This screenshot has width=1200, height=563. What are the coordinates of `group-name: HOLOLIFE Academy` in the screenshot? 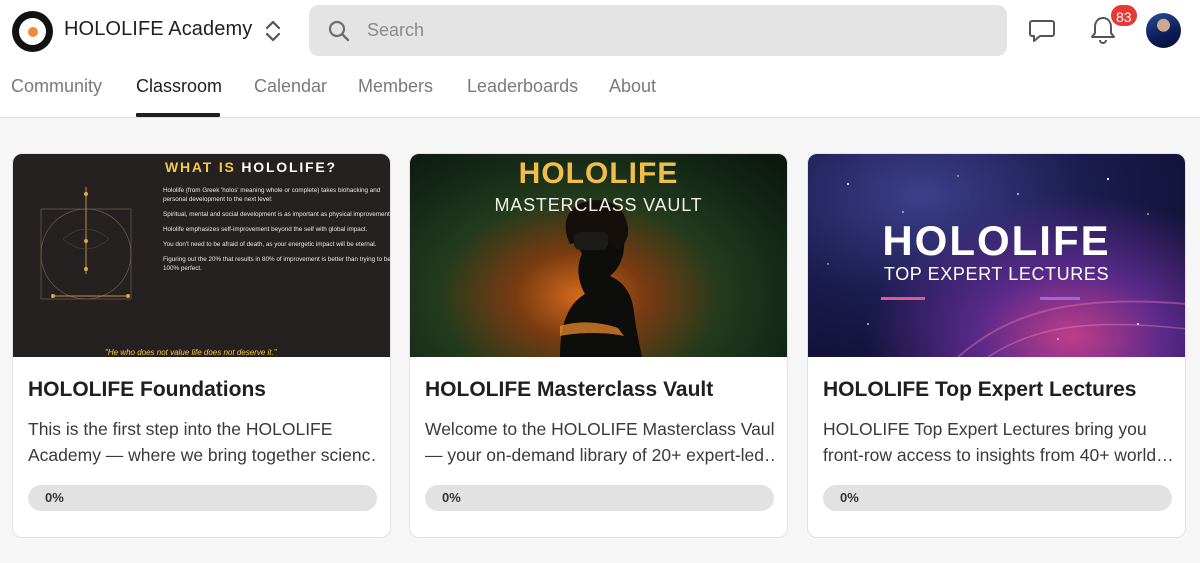 It's located at (158, 29).